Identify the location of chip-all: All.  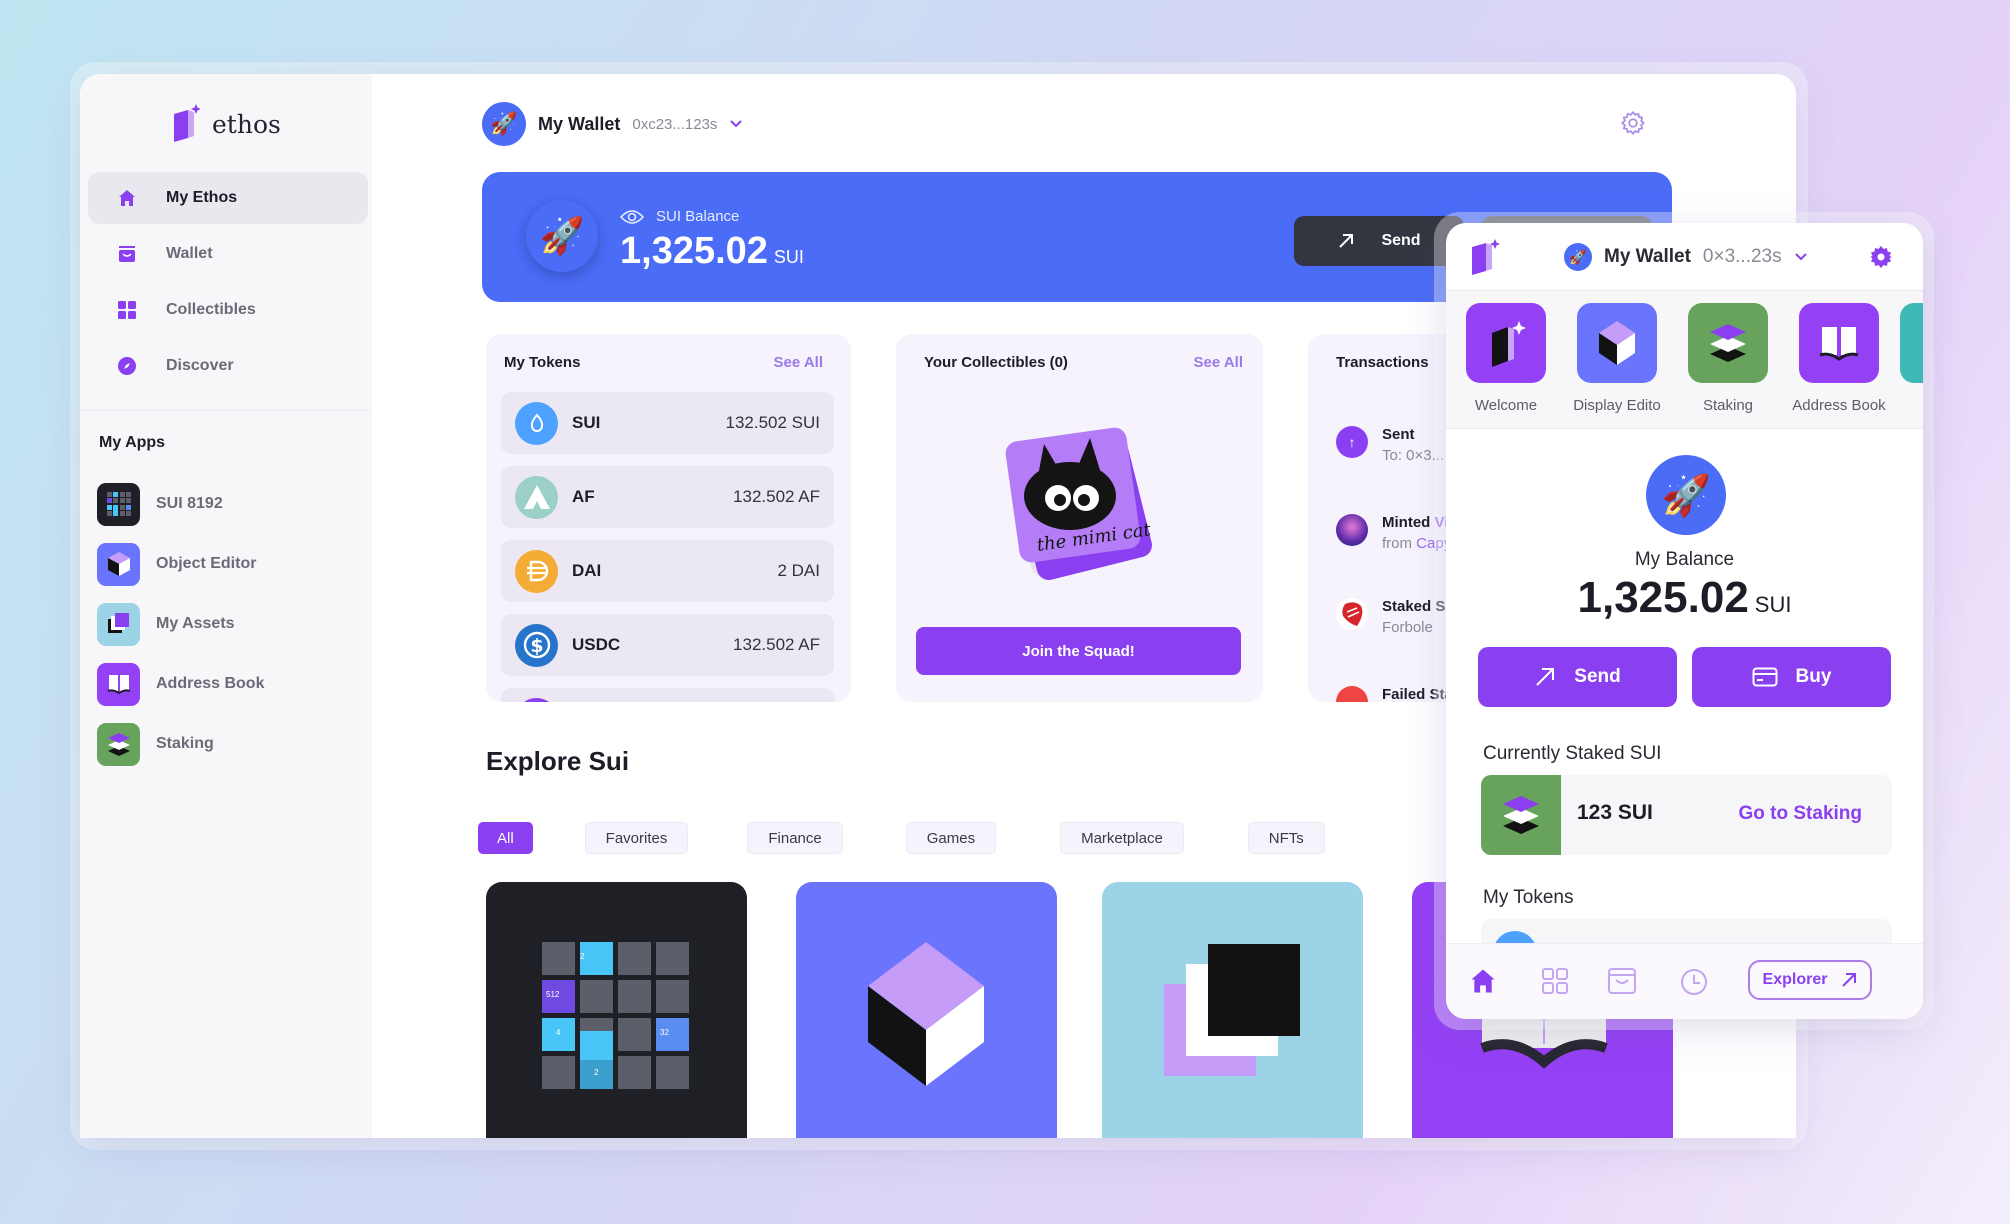
(505, 838).